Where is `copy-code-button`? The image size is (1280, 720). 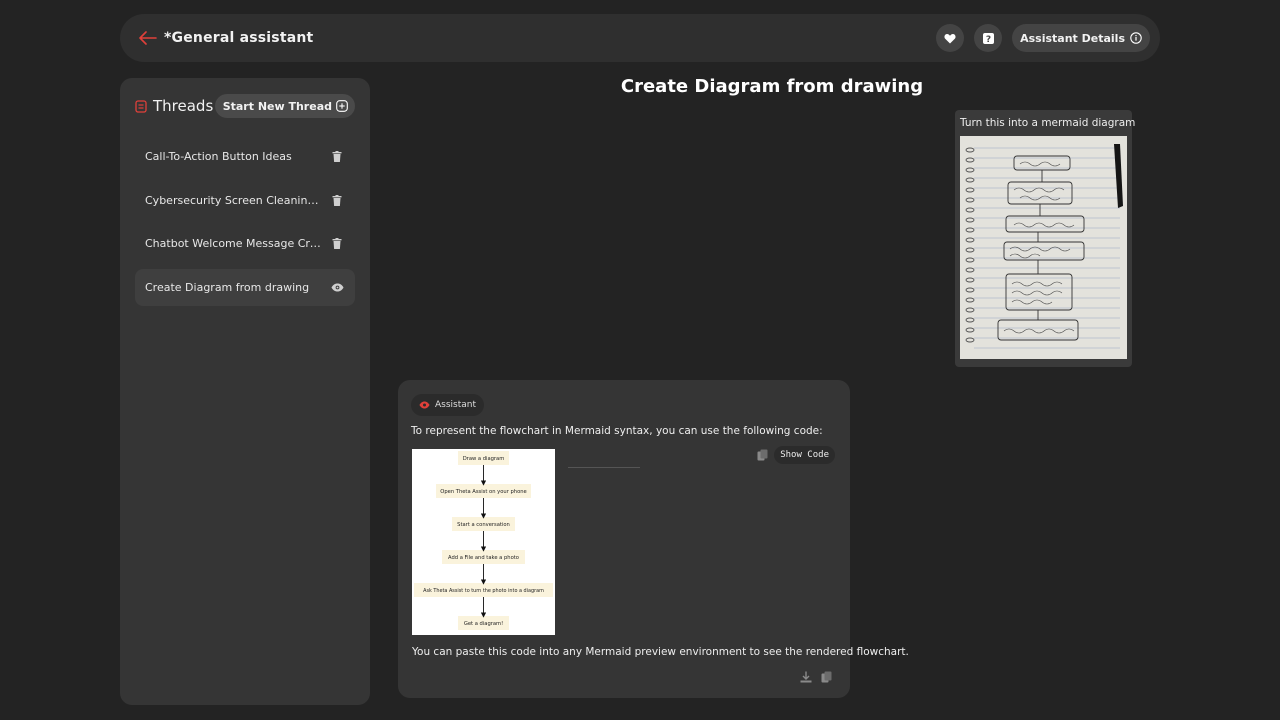 copy-code-button is located at coordinates (762, 455).